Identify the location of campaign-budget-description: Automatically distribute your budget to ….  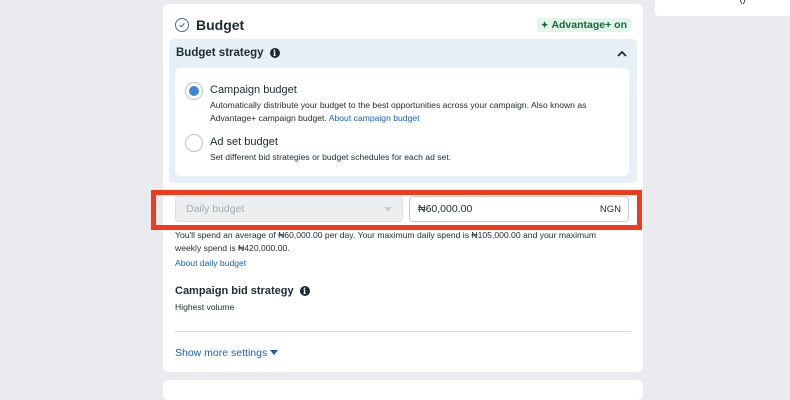
(410, 112).